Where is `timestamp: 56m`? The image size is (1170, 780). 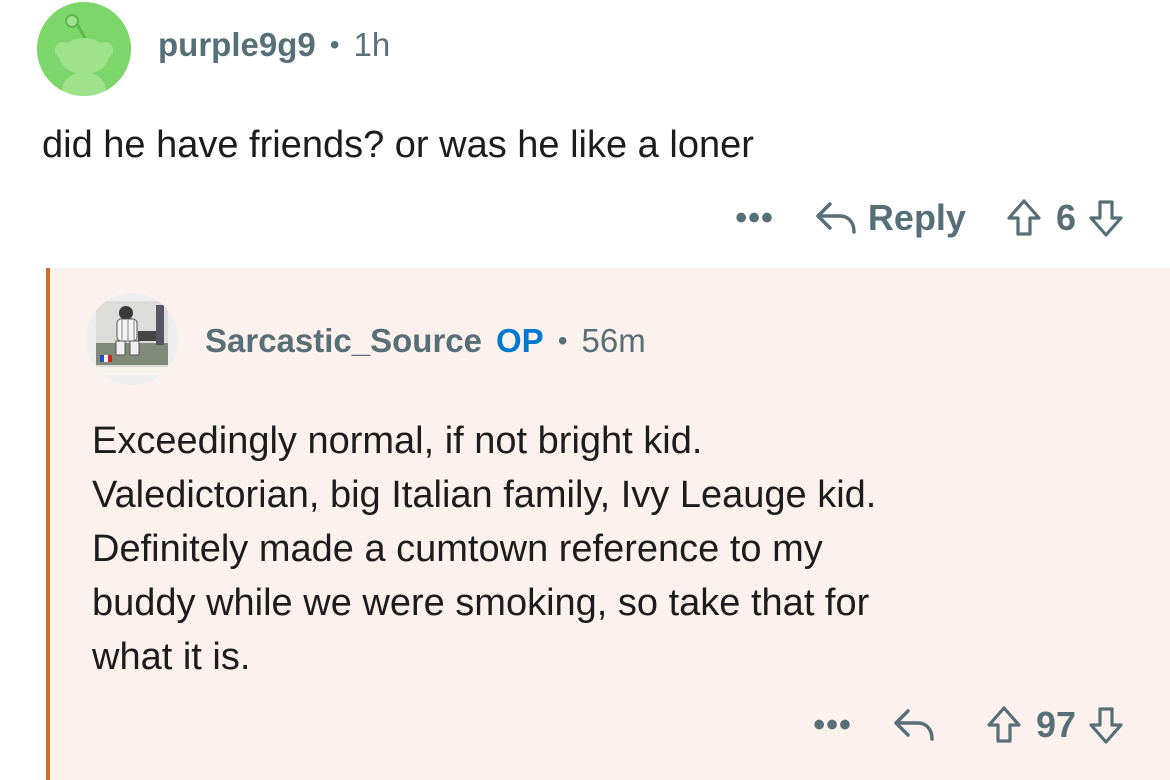 timestamp: 56m is located at coordinates (613, 340).